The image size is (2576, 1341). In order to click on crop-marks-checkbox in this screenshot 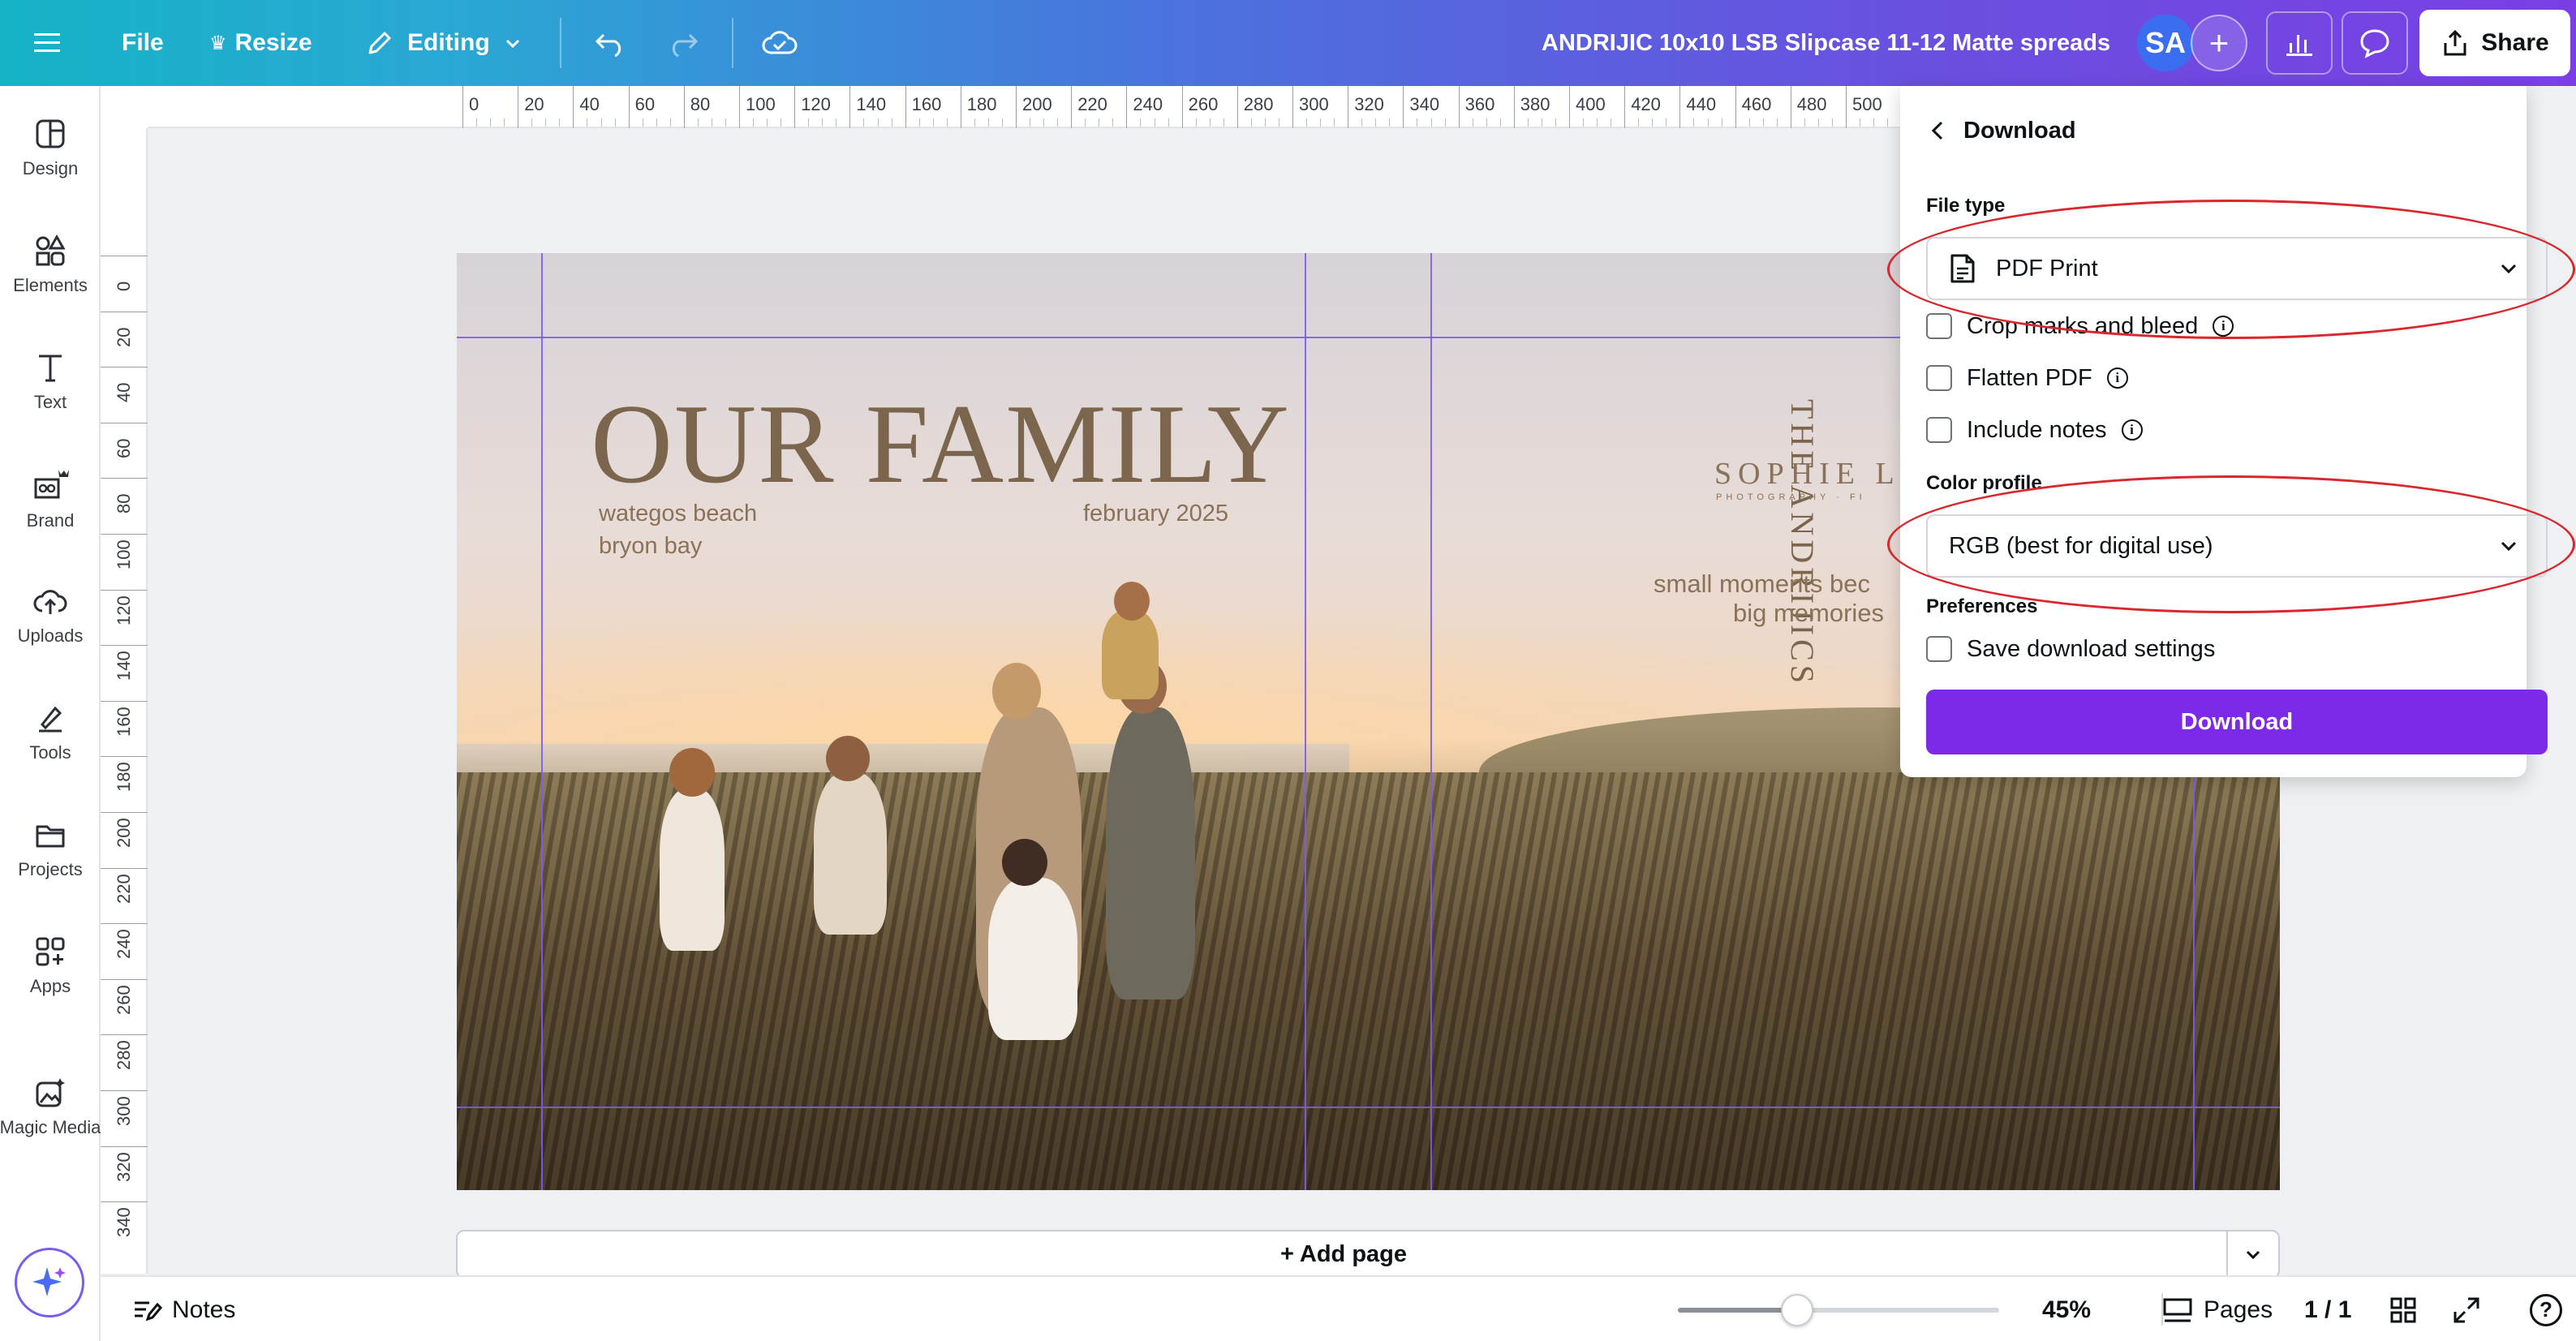, I will do `click(1939, 326)`.